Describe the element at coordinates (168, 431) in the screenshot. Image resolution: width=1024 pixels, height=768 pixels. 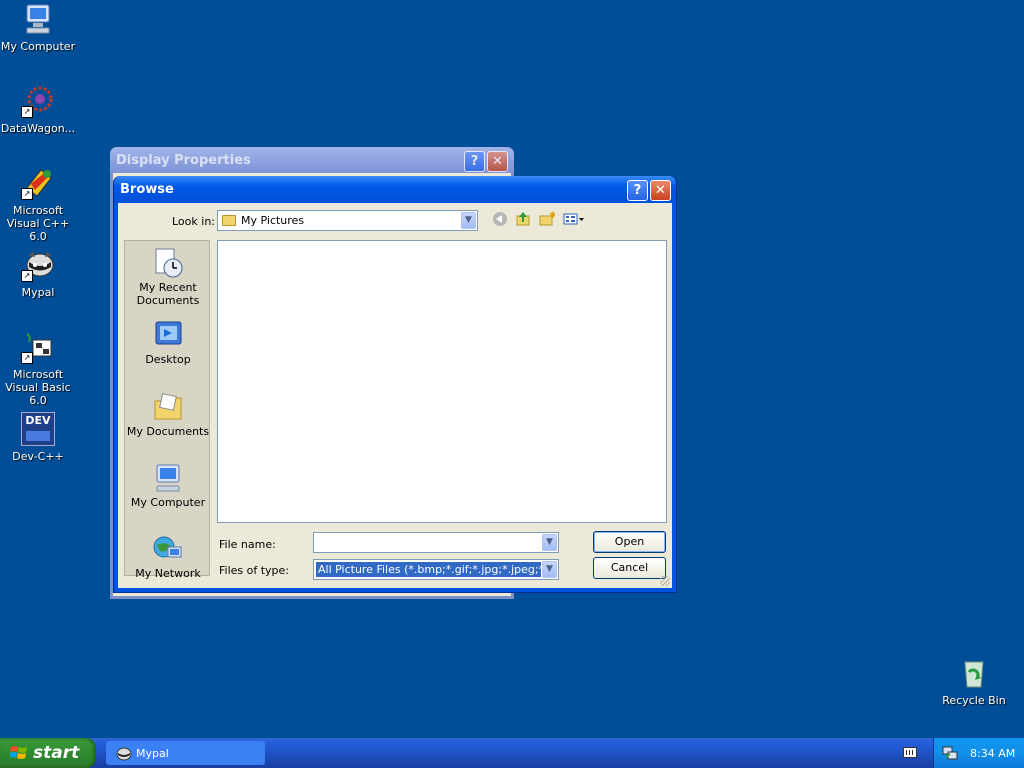
I see `place-label: My Documents` at that location.